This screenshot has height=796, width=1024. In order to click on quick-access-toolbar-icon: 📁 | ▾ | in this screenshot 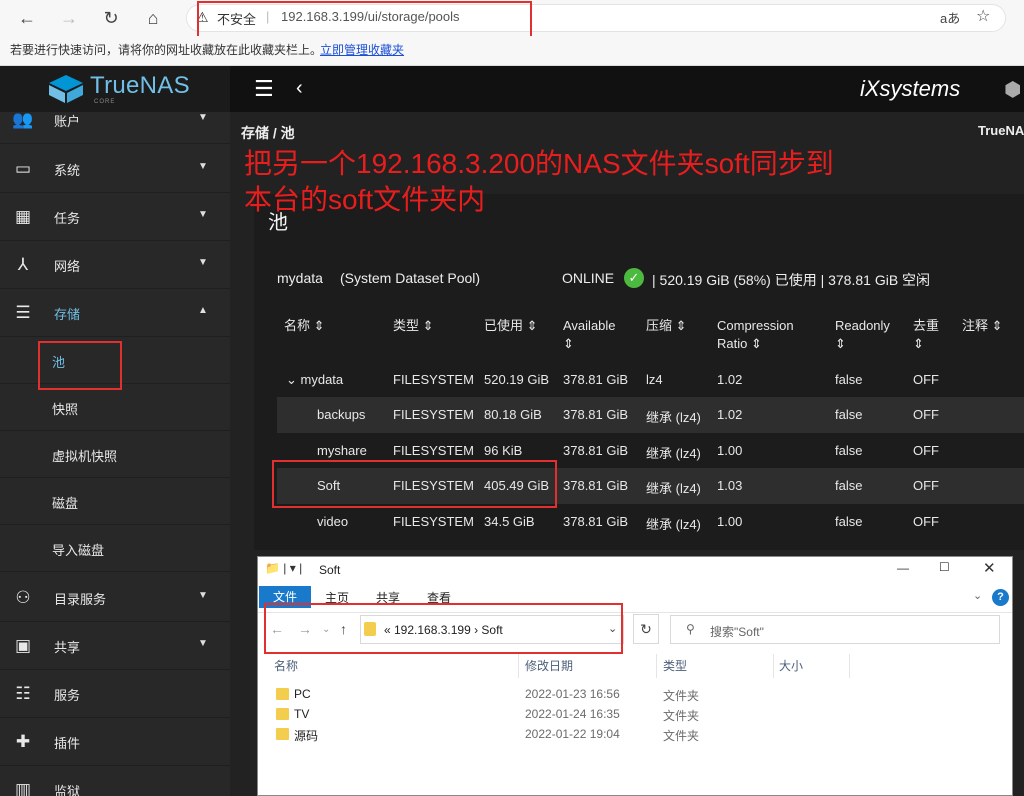, I will do `click(283, 568)`.